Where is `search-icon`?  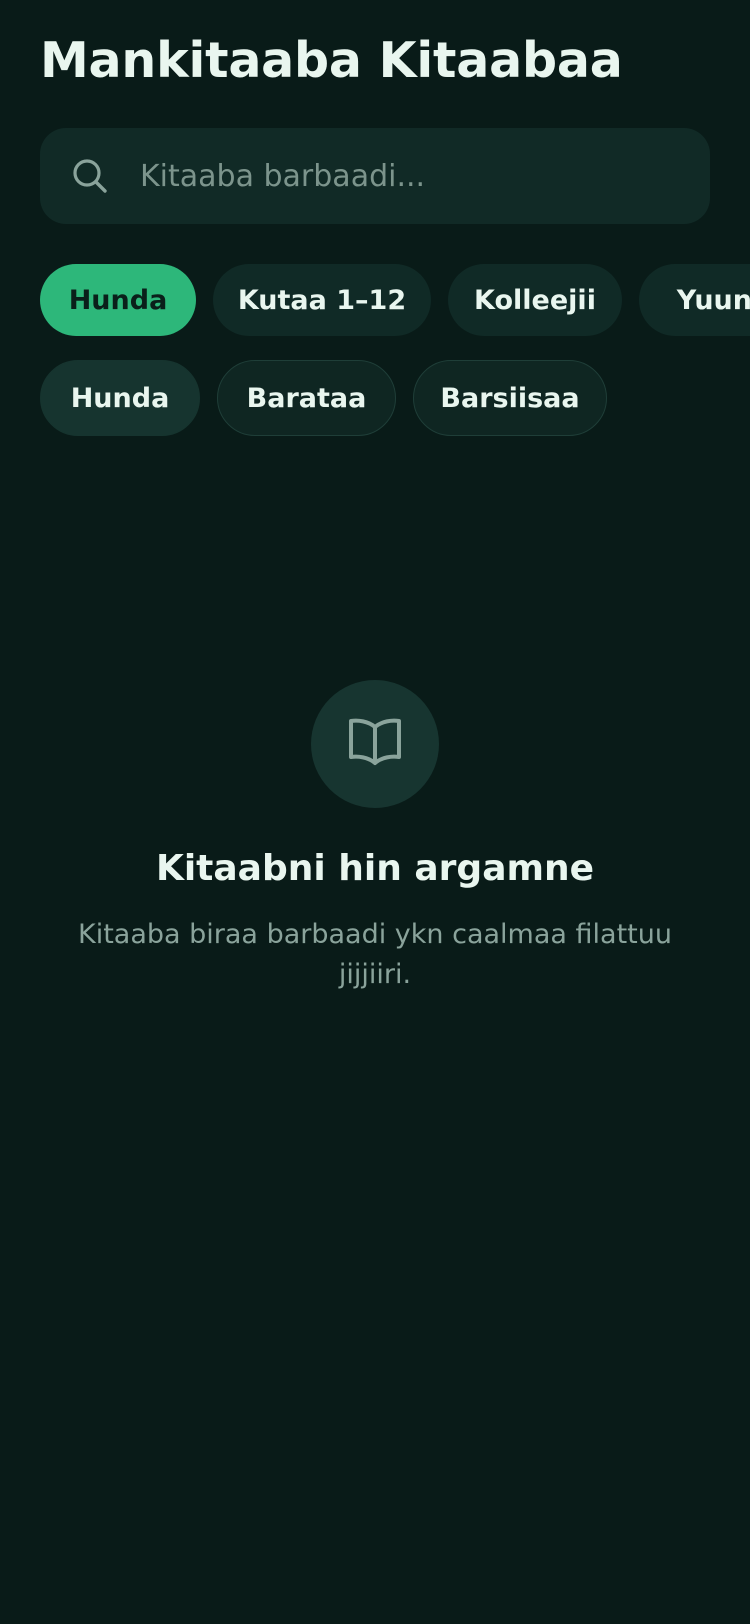 search-icon is located at coordinates (90, 176).